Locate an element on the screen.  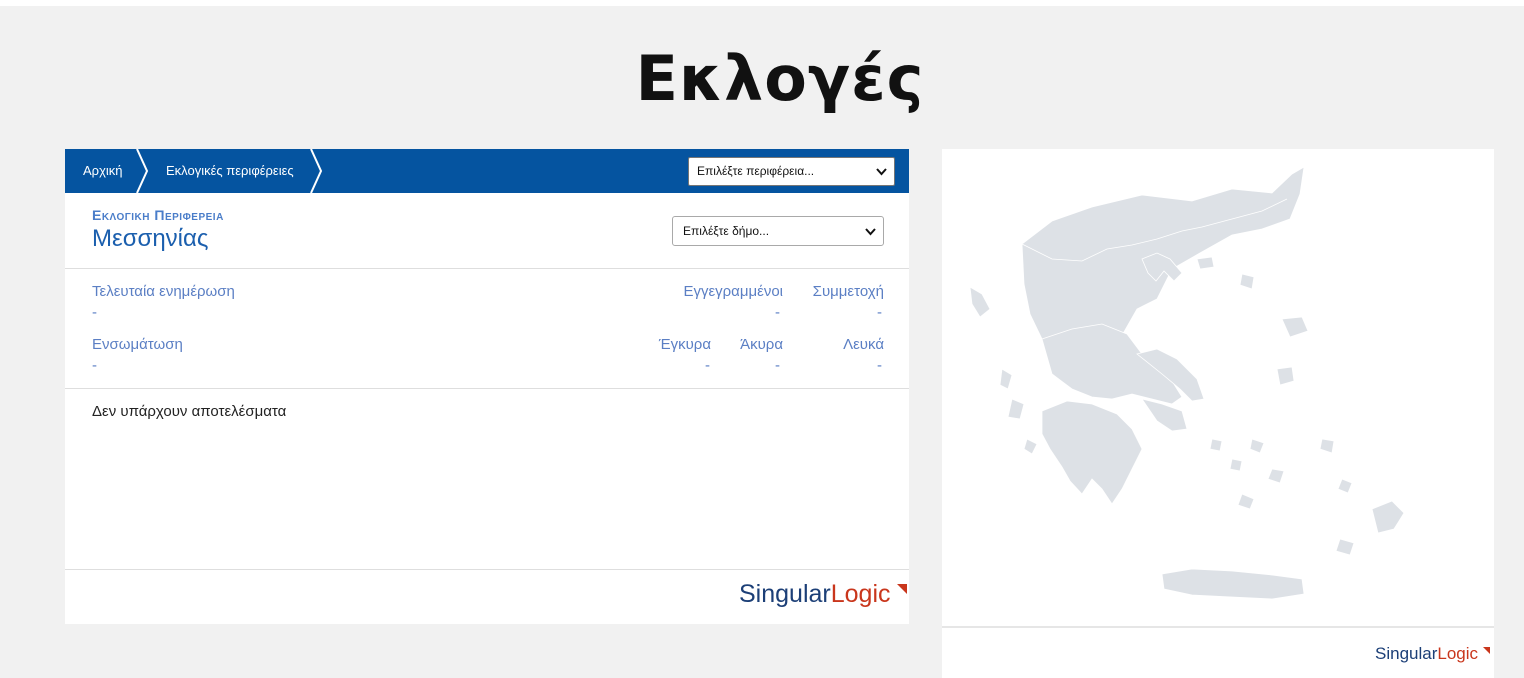
invalid-value: - is located at coordinates (777, 365).